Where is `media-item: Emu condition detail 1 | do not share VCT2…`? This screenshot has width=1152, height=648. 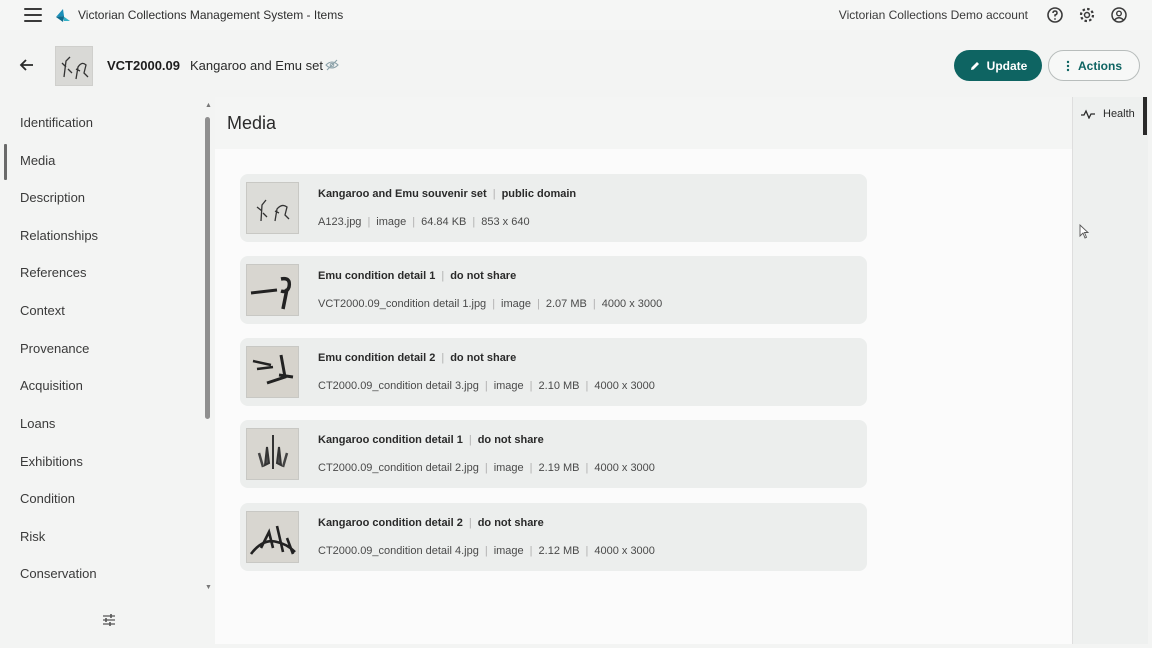 media-item: Emu condition detail 1 | do not share VCT2… is located at coordinates (553, 290).